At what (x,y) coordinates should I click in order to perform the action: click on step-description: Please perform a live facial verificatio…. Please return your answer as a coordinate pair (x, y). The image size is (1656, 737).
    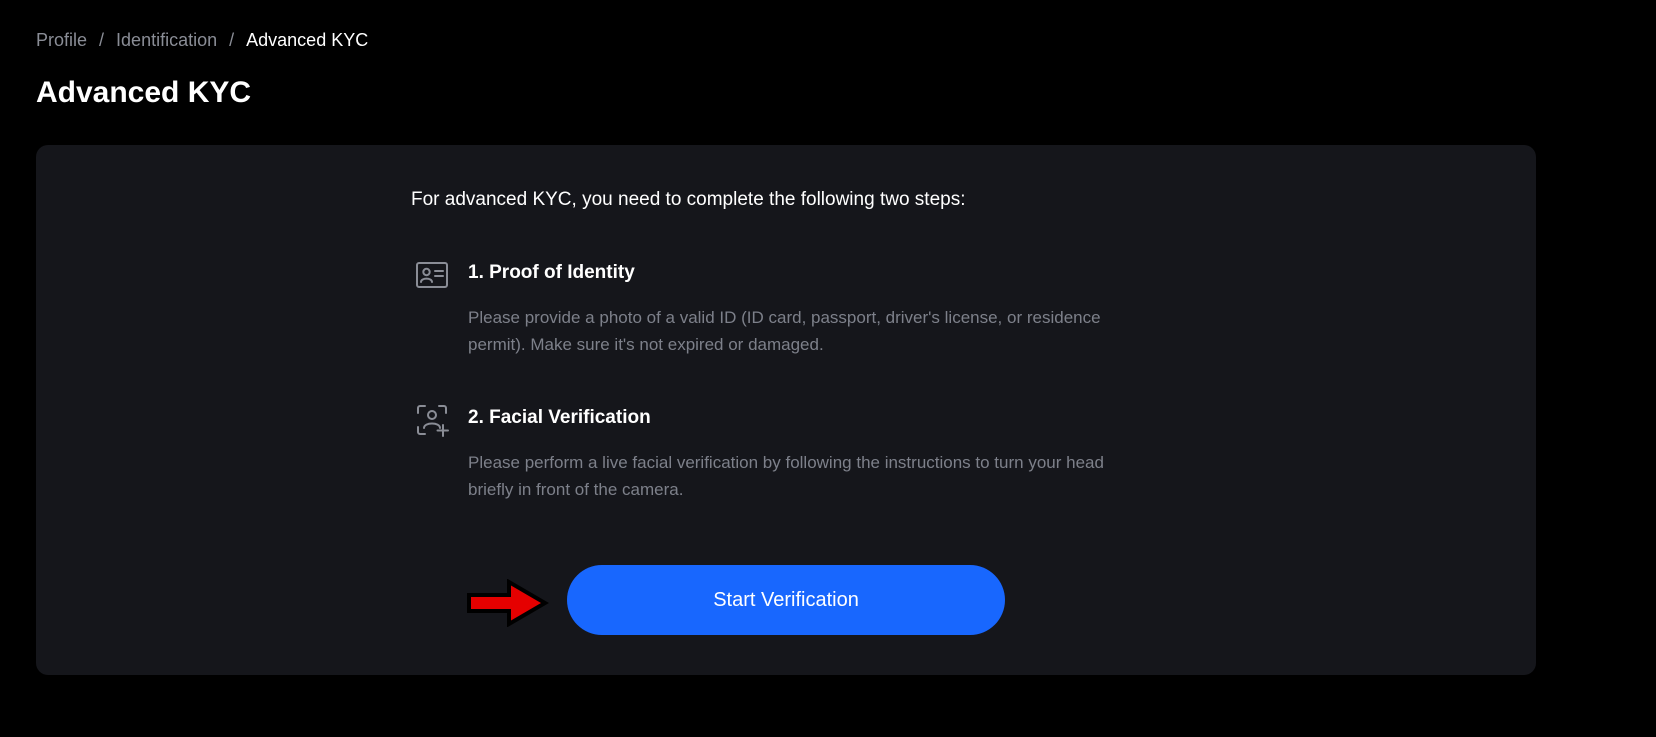
    Looking at the image, I should click on (786, 476).